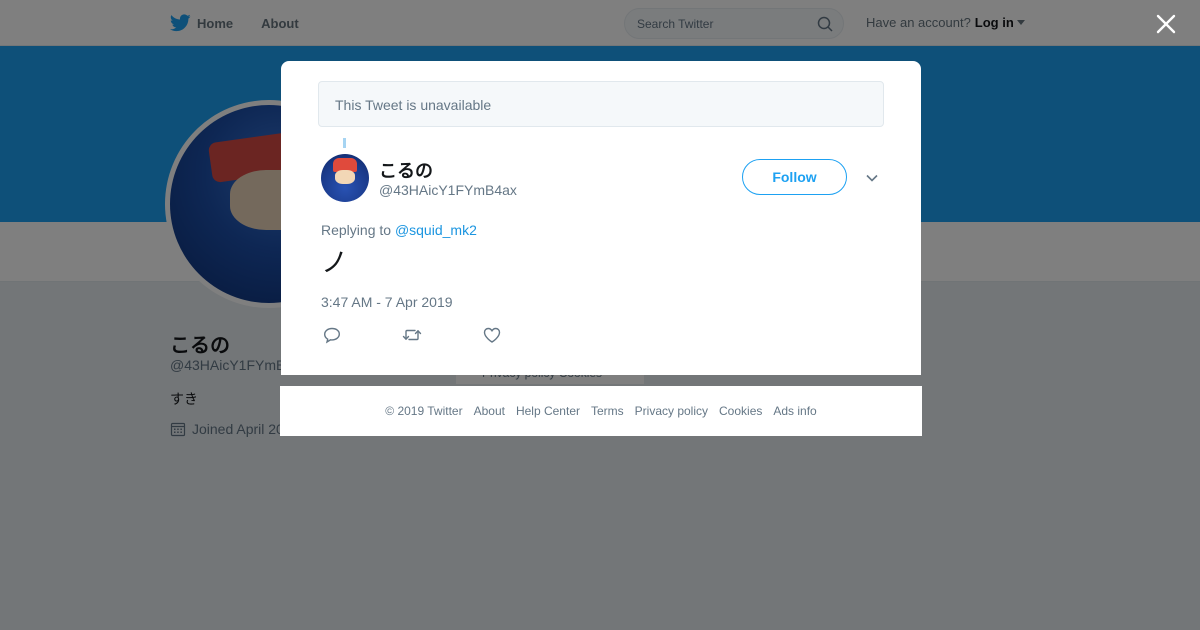  Describe the element at coordinates (356, 230) in the screenshot. I see `replying-prefix: Replying to` at that location.